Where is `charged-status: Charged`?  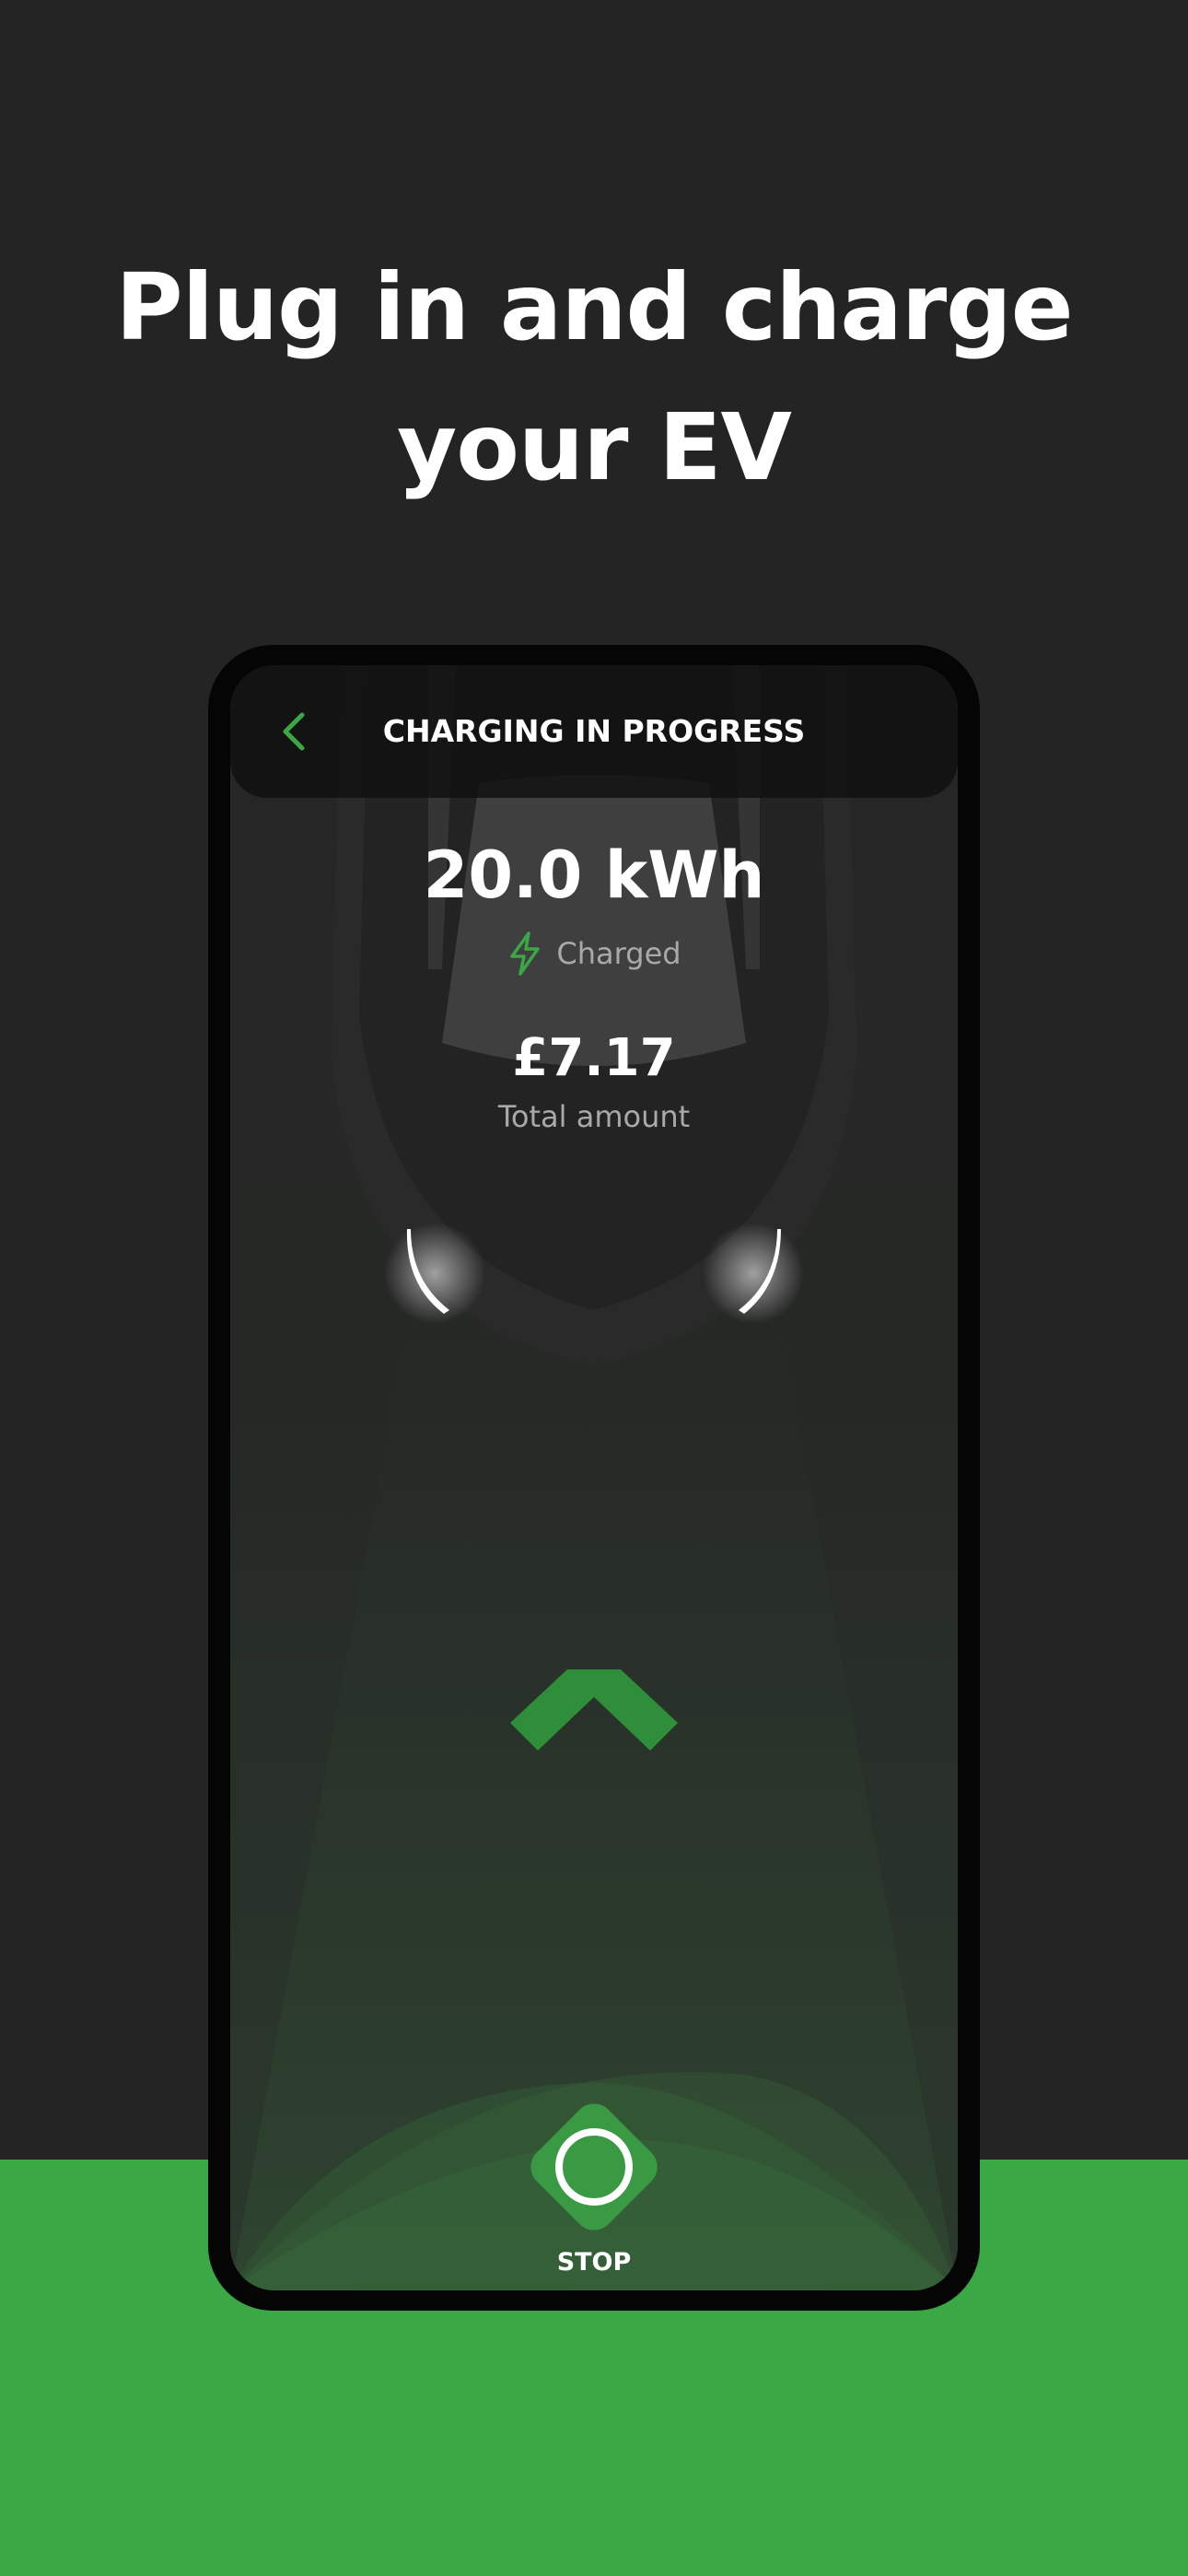 charged-status: Charged is located at coordinates (594, 954).